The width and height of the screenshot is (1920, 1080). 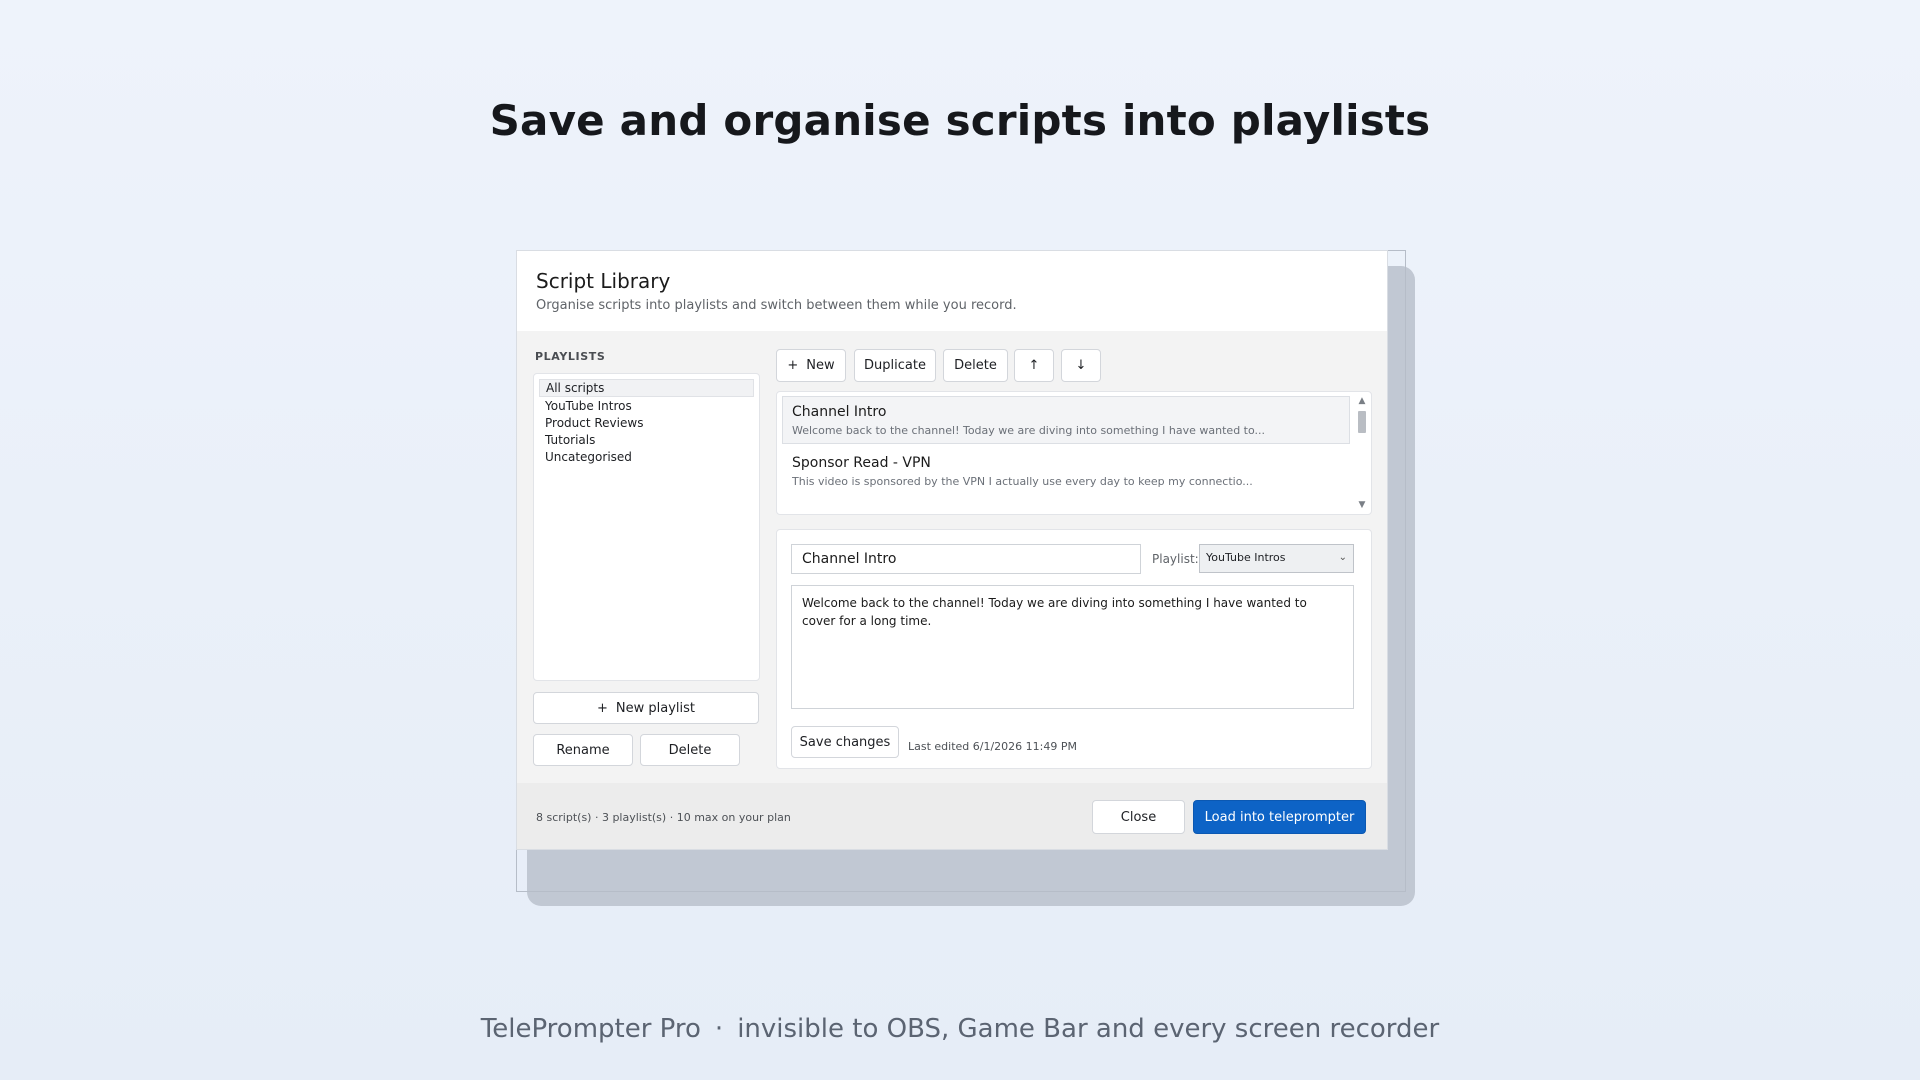 What do you see at coordinates (570, 356) in the screenshot?
I see `playlists-heading: PLAYLISTS` at bounding box center [570, 356].